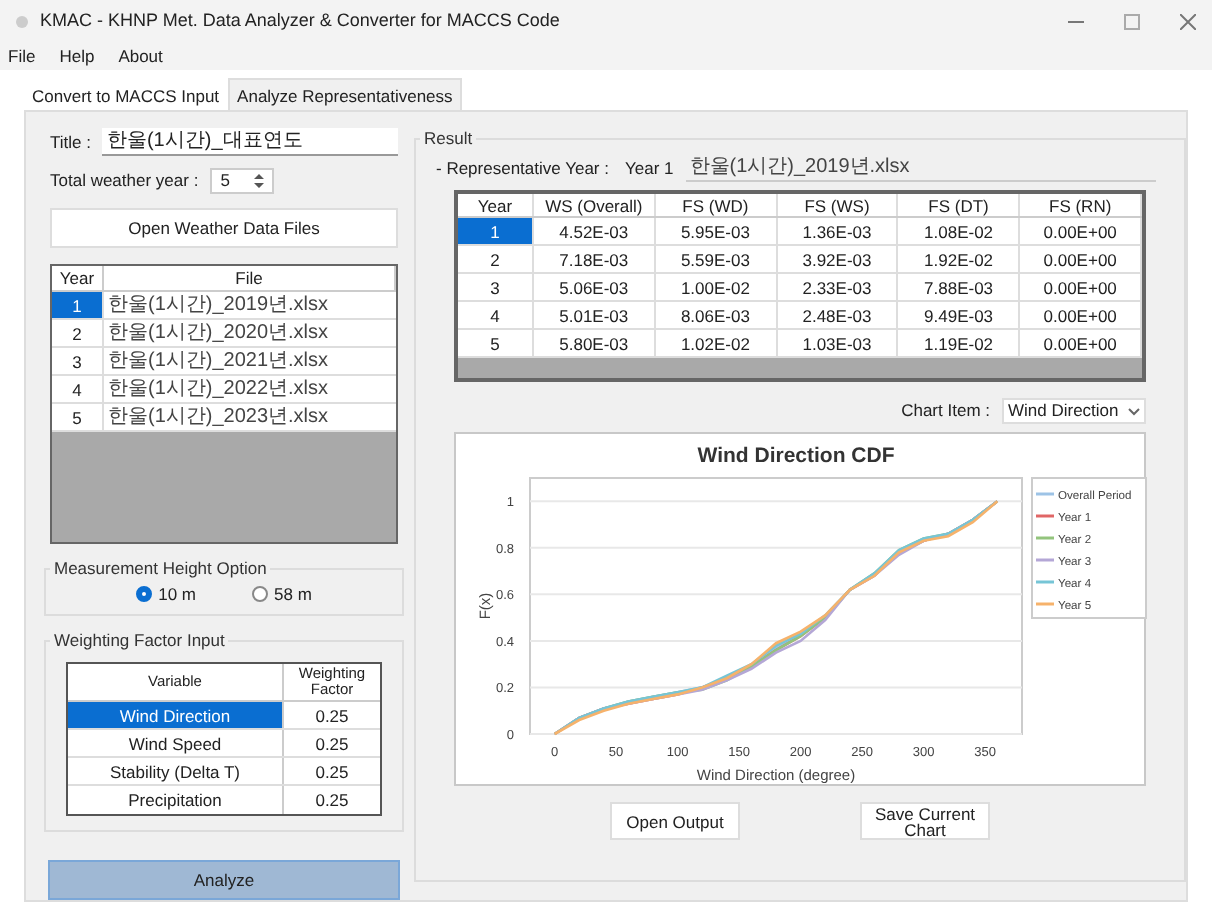  What do you see at coordinates (796, 456) in the screenshot?
I see `chart-title: Wind Direction CDF` at bounding box center [796, 456].